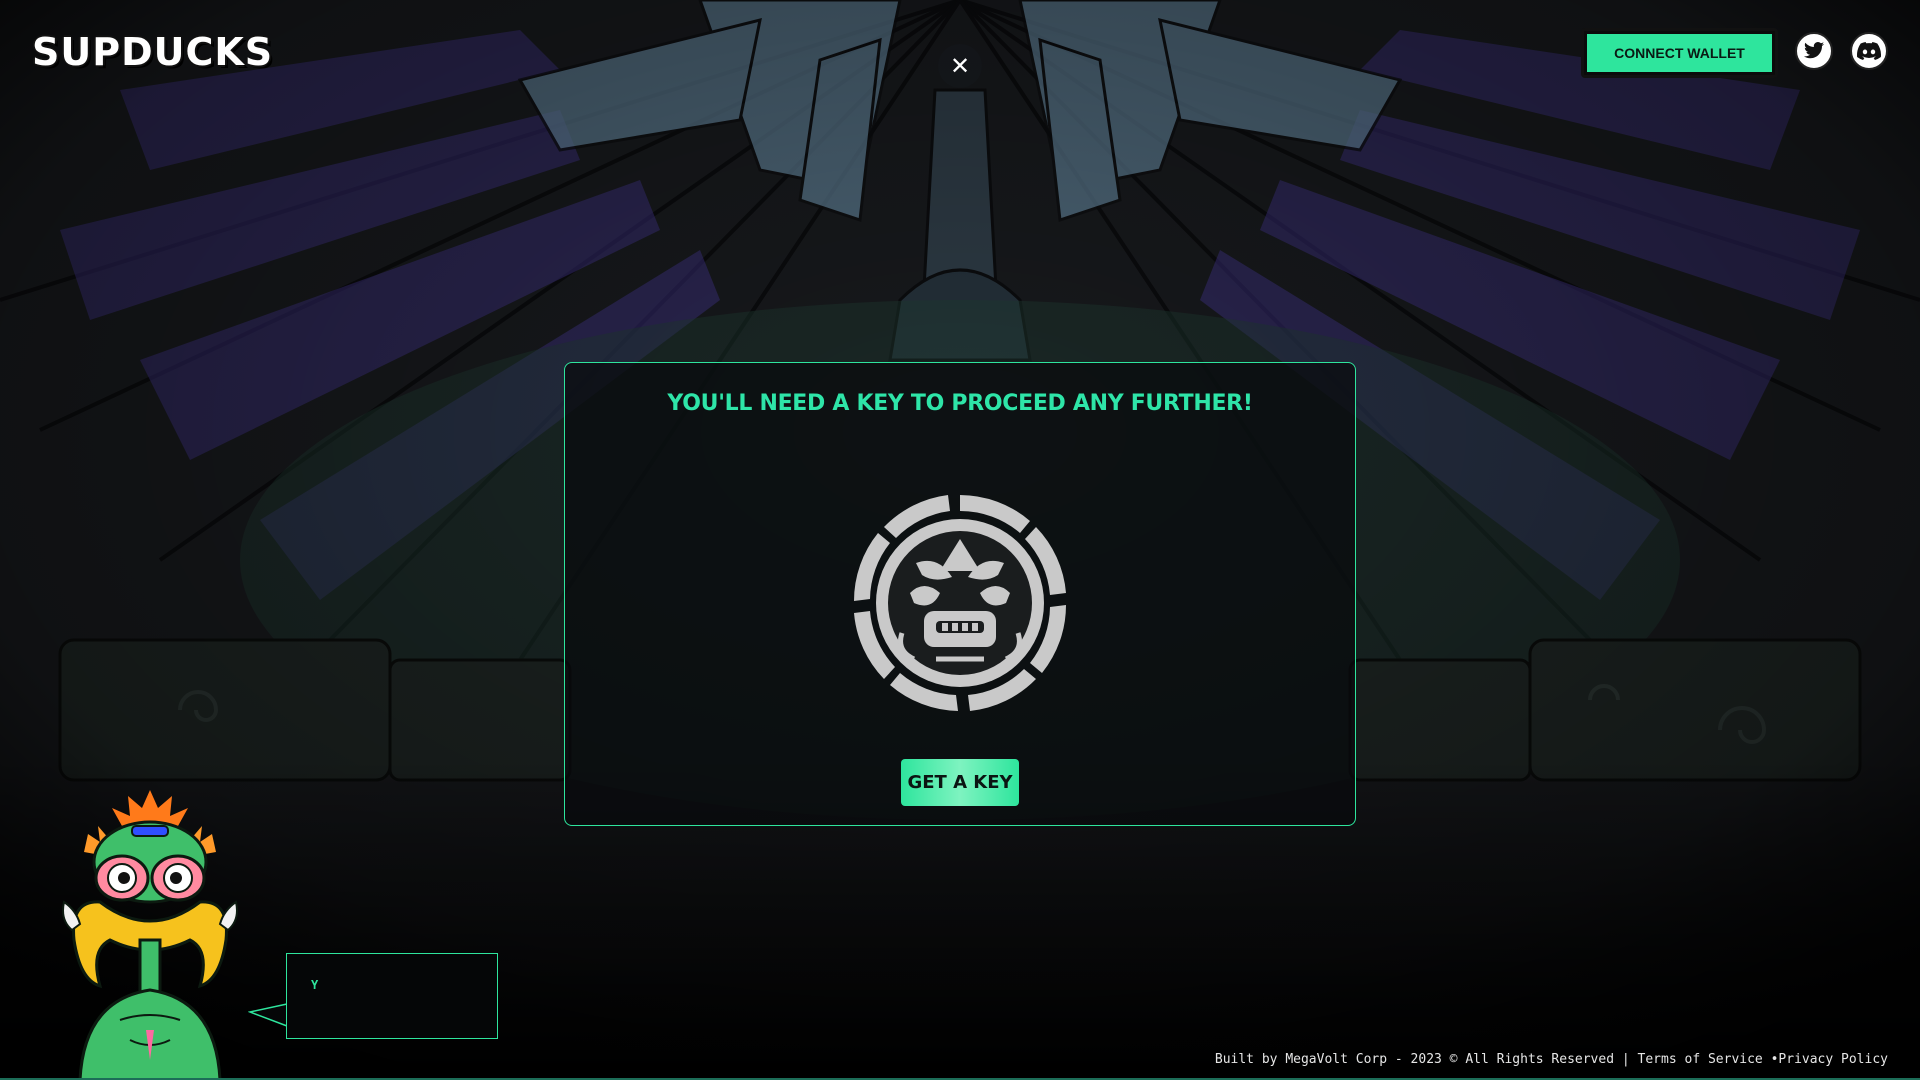 This screenshot has height=1080, width=1920. What do you see at coordinates (392, 996) in the screenshot?
I see `speech-bubble: Y` at bounding box center [392, 996].